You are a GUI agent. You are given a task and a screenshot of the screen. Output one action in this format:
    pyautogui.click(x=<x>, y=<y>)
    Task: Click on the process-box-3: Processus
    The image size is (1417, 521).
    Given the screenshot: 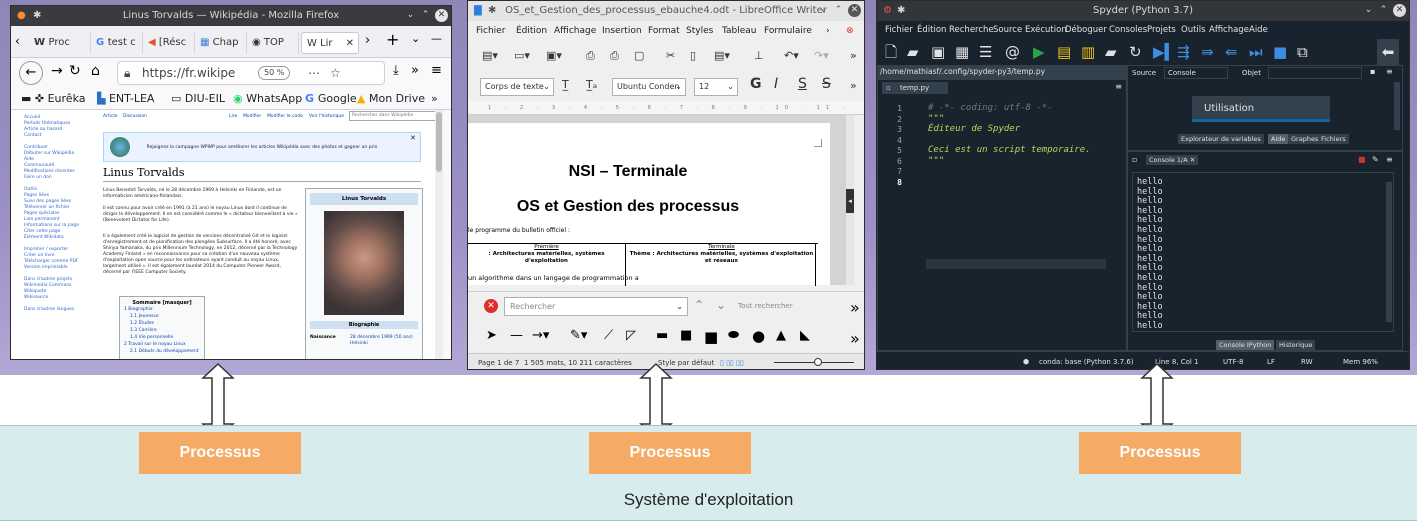 What is the action you would take?
    pyautogui.click(x=1160, y=453)
    